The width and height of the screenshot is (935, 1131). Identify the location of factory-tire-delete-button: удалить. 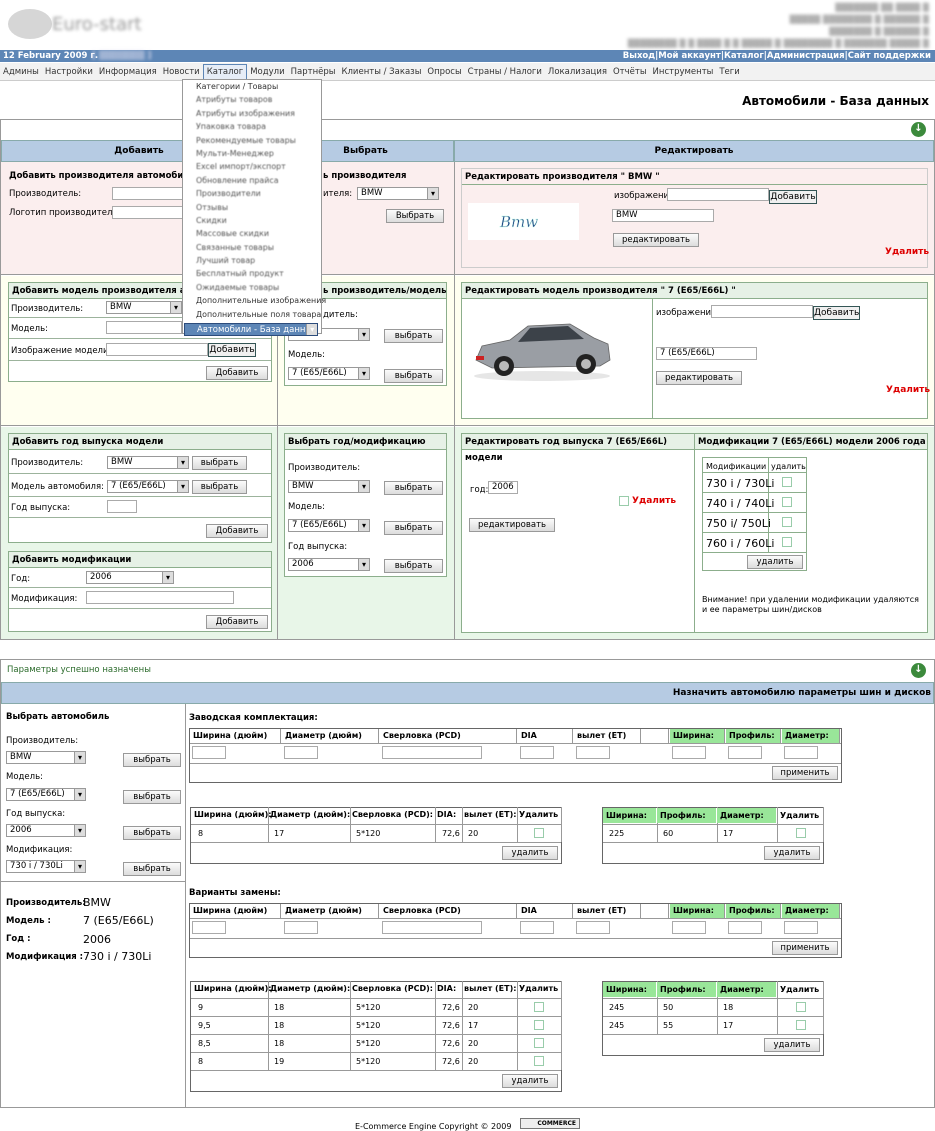
(792, 853).